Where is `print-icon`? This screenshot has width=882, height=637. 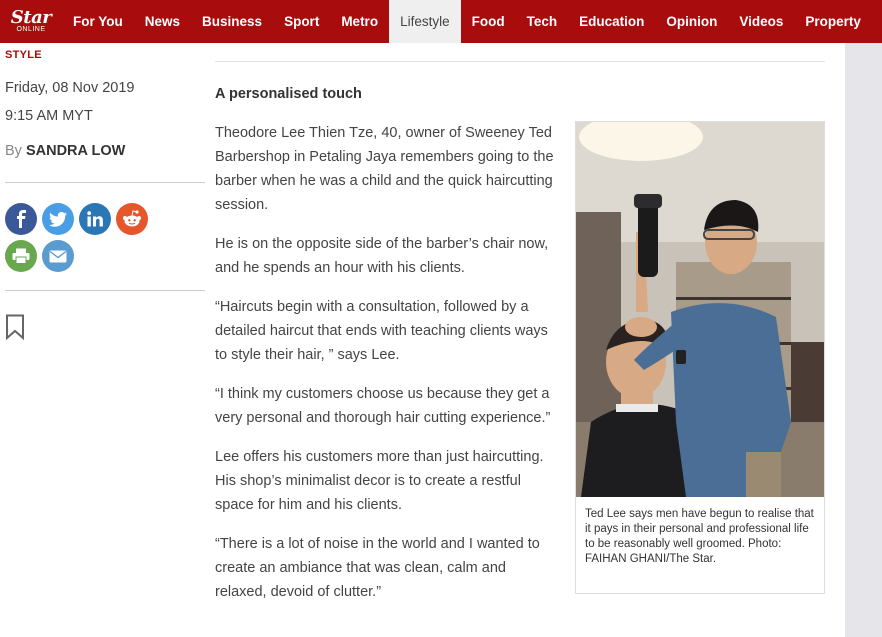 print-icon is located at coordinates (21, 256).